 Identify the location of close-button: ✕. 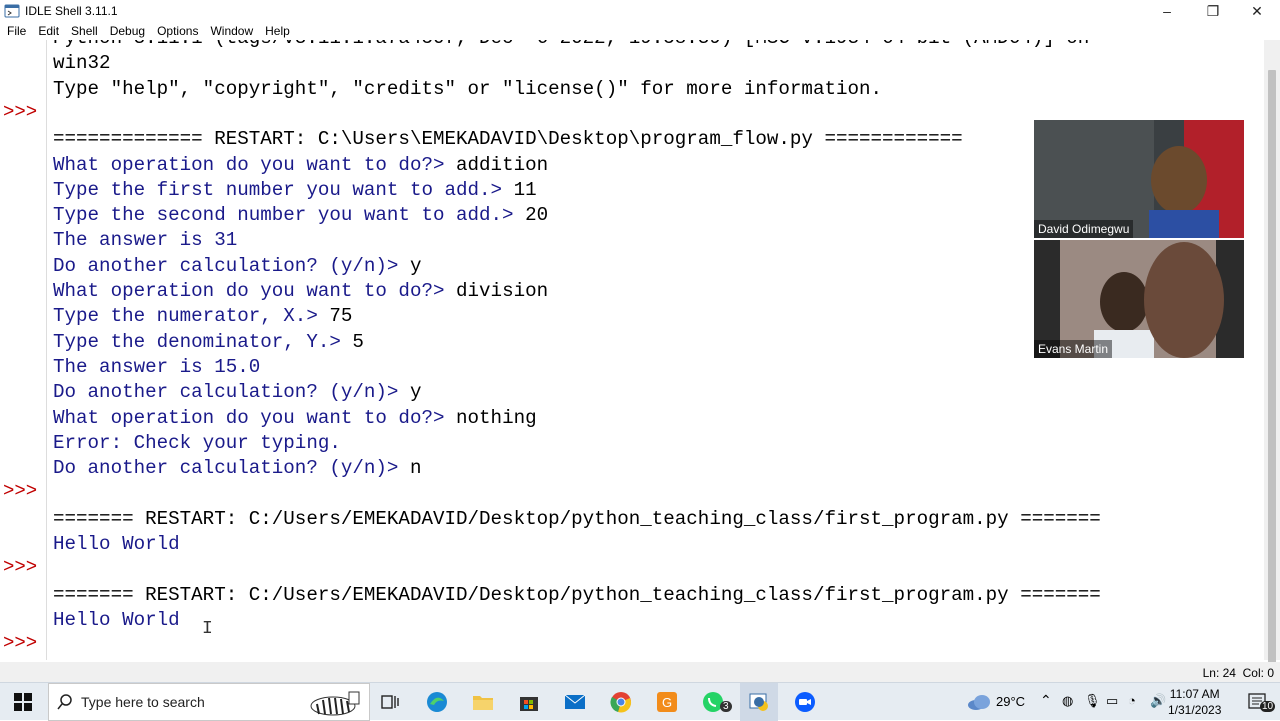
(1257, 11).